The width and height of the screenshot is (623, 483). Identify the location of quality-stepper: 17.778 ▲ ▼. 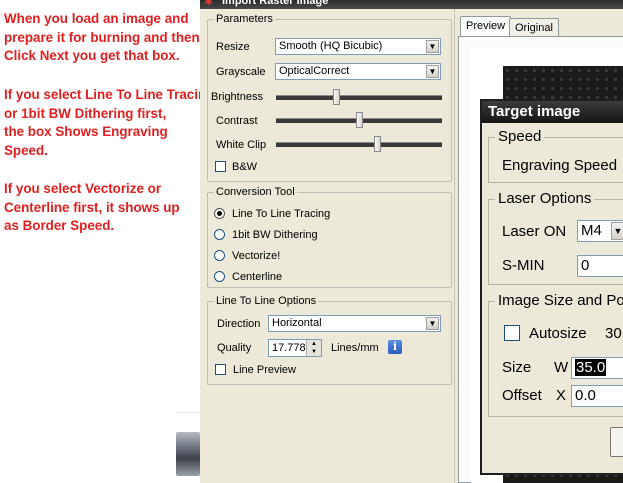
(295, 348).